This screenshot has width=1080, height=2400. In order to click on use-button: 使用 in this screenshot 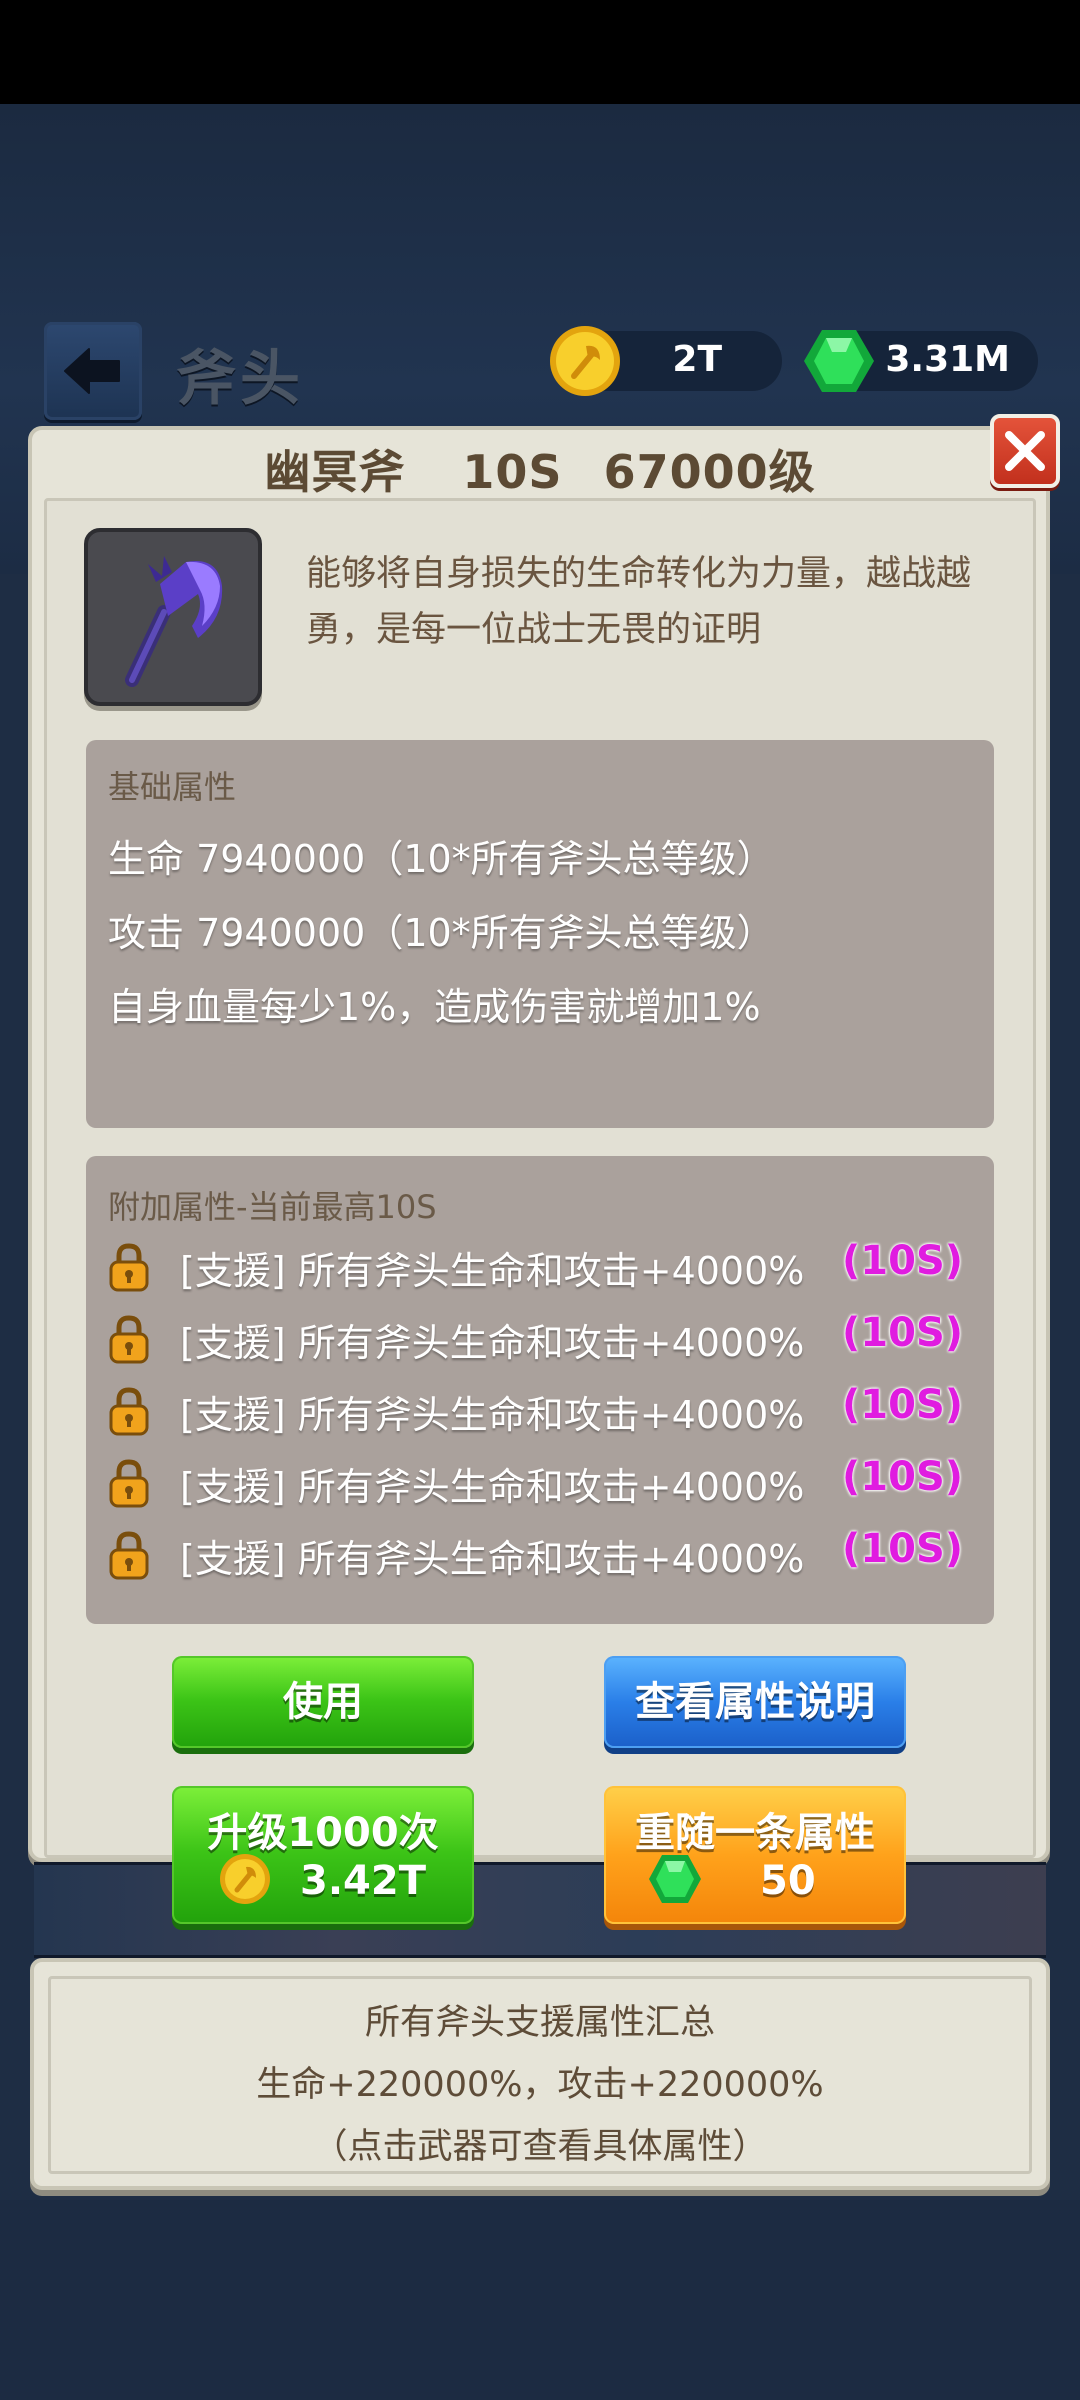, I will do `click(323, 1702)`.